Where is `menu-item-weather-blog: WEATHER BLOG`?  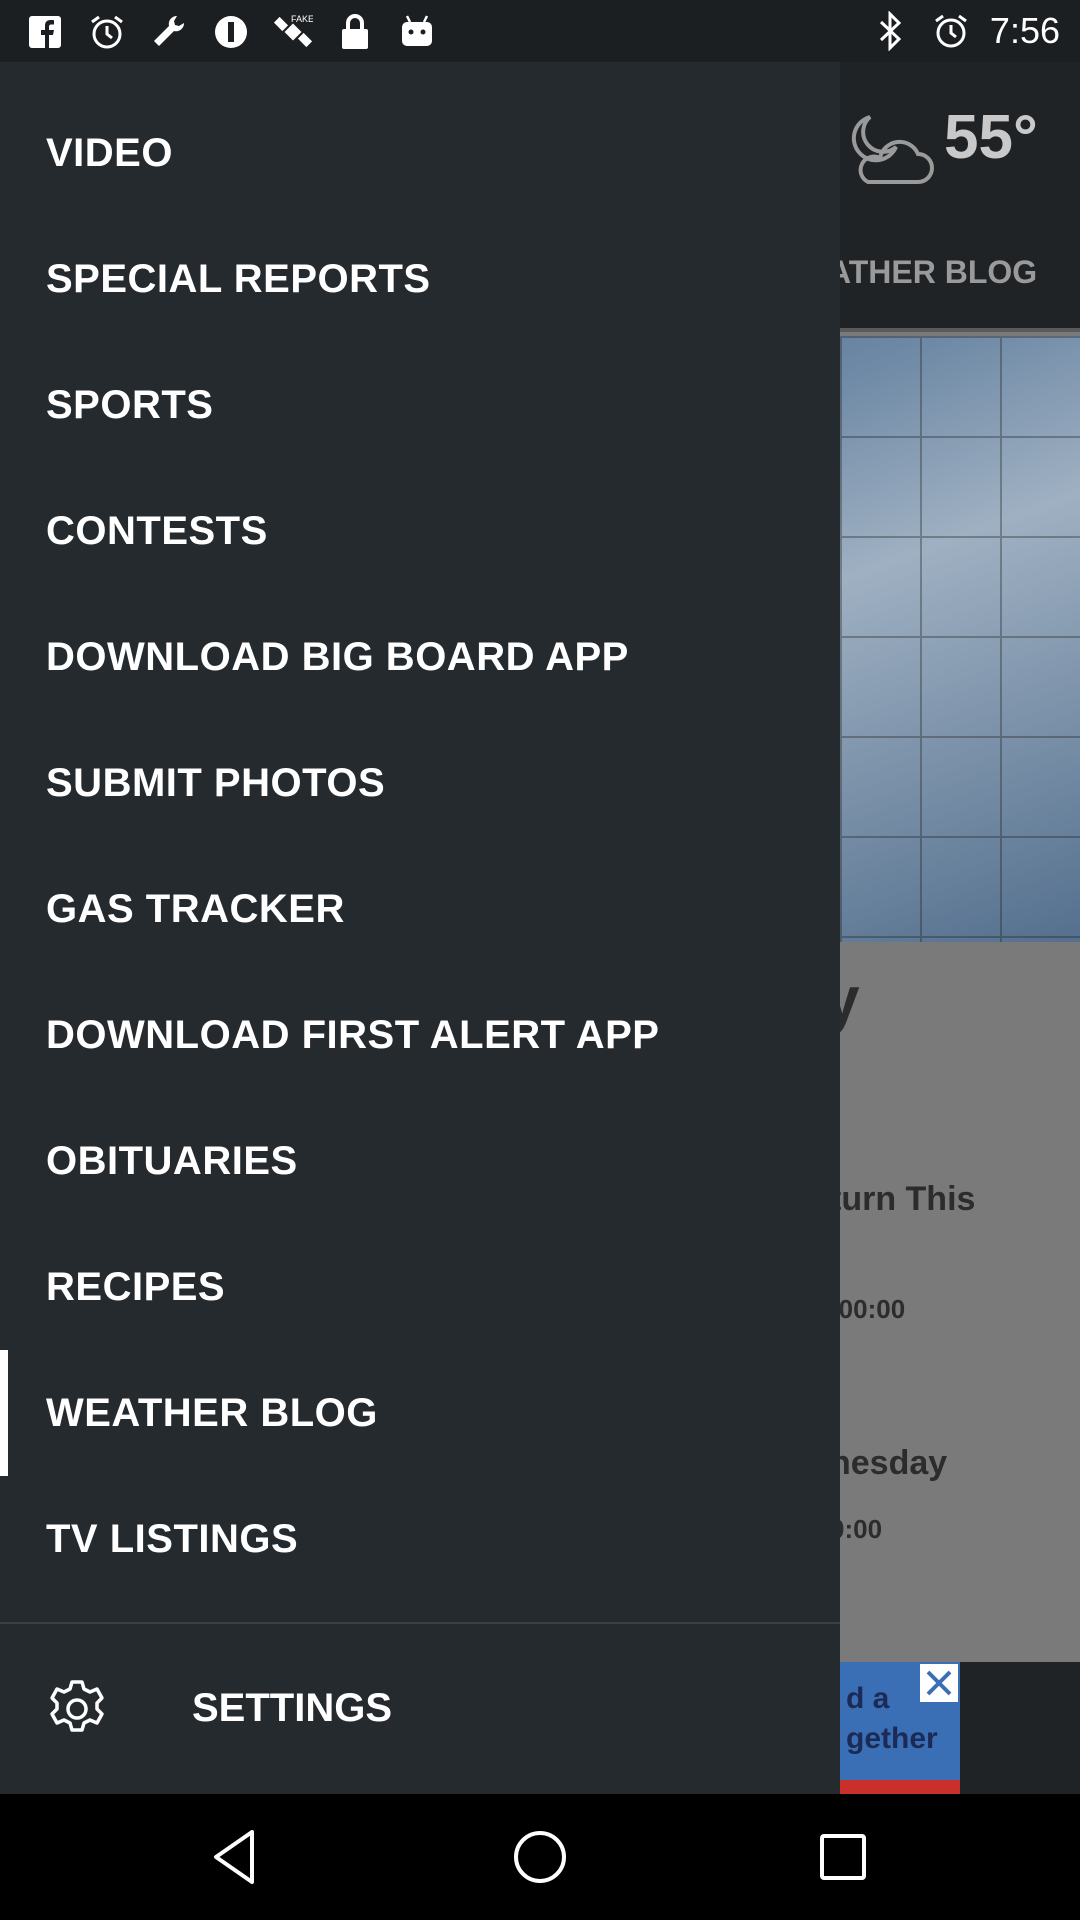 menu-item-weather-blog: WEATHER BLOG is located at coordinates (420, 1413).